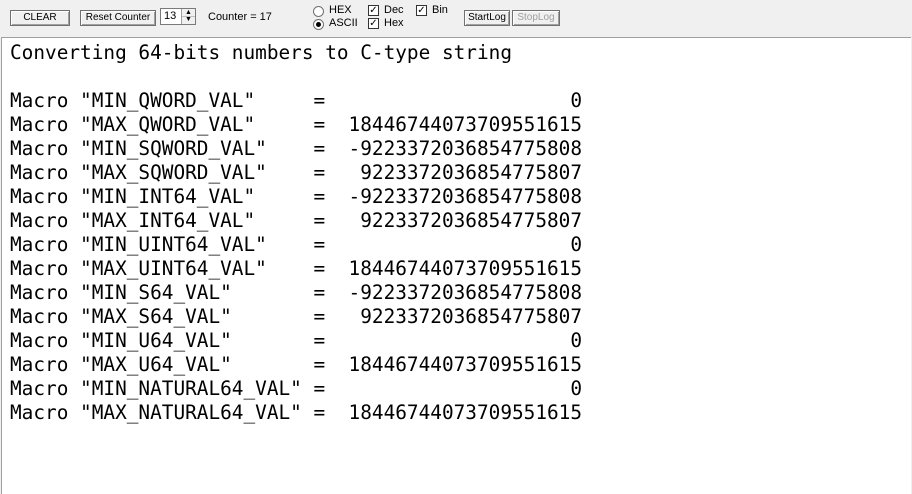 Image resolution: width=912 pixels, height=494 pixels. What do you see at coordinates (188, 19) in the screenshot?
I see `spinner-down-arrow-icon: ▼` at bounding box center [188, 19].